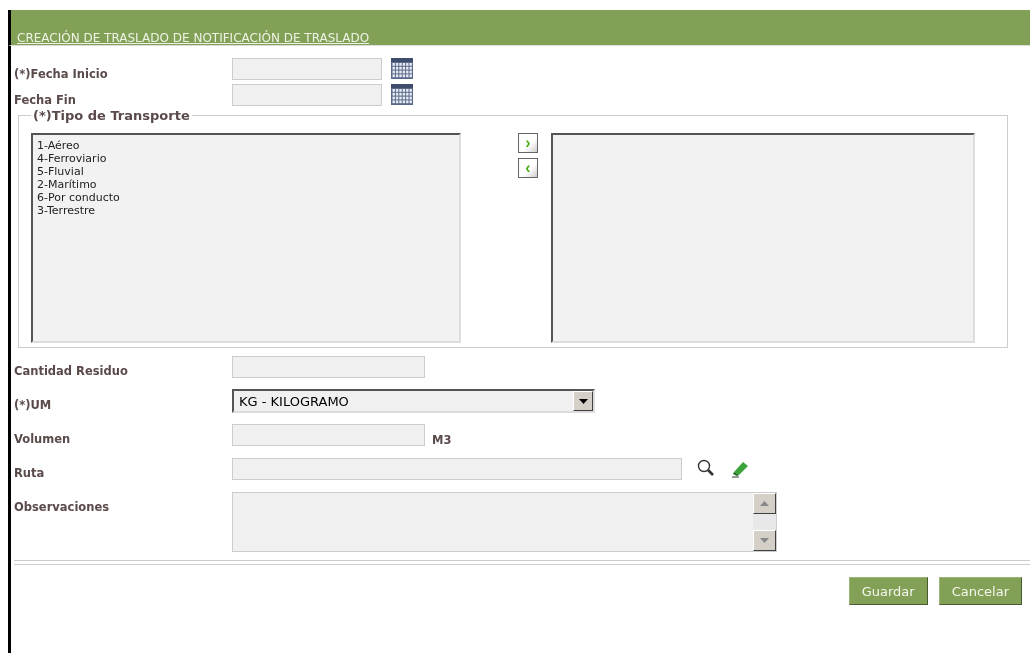 The width and height of the screenshot is (1030, 653). What do you see at coordinates (43, 438) in the screenshot?
I see `field-label: Volumen` at bounding box center [43, 438].